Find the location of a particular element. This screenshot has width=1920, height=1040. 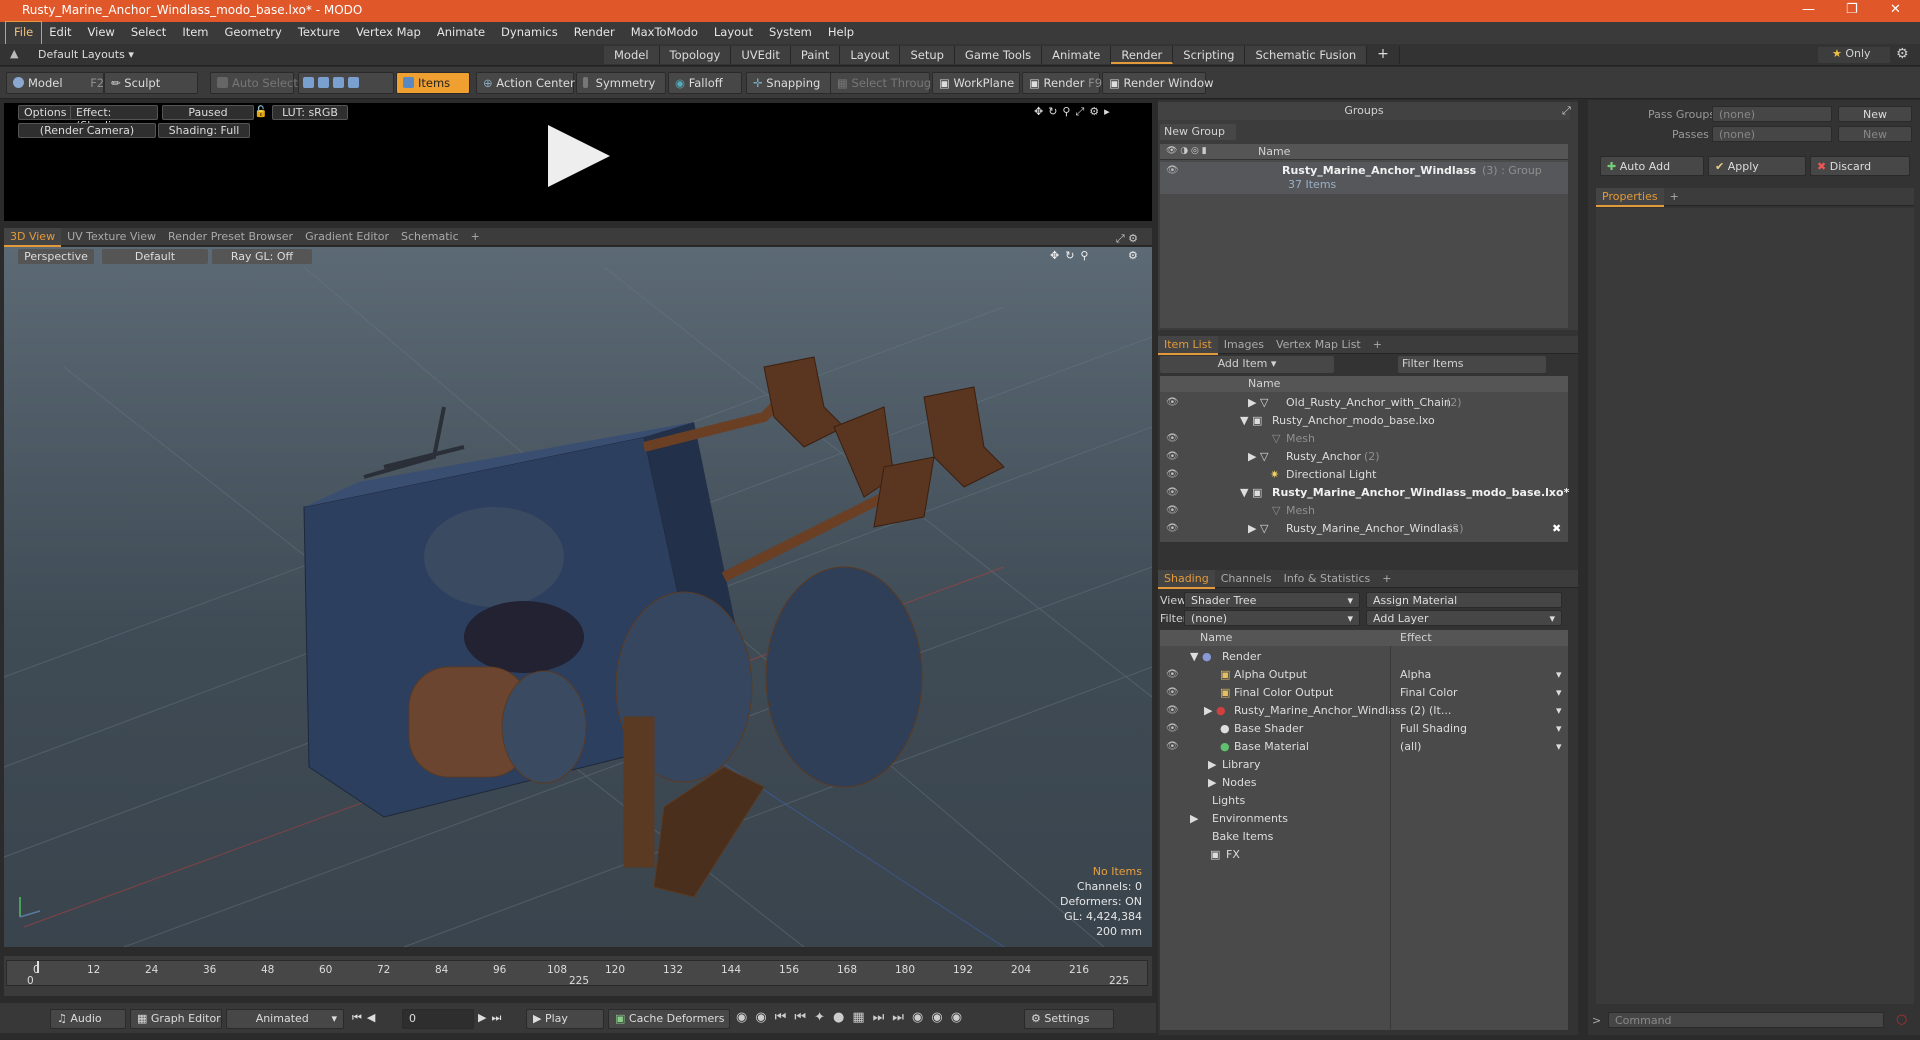

menu-item: Item is located at coordinates (195, 33).